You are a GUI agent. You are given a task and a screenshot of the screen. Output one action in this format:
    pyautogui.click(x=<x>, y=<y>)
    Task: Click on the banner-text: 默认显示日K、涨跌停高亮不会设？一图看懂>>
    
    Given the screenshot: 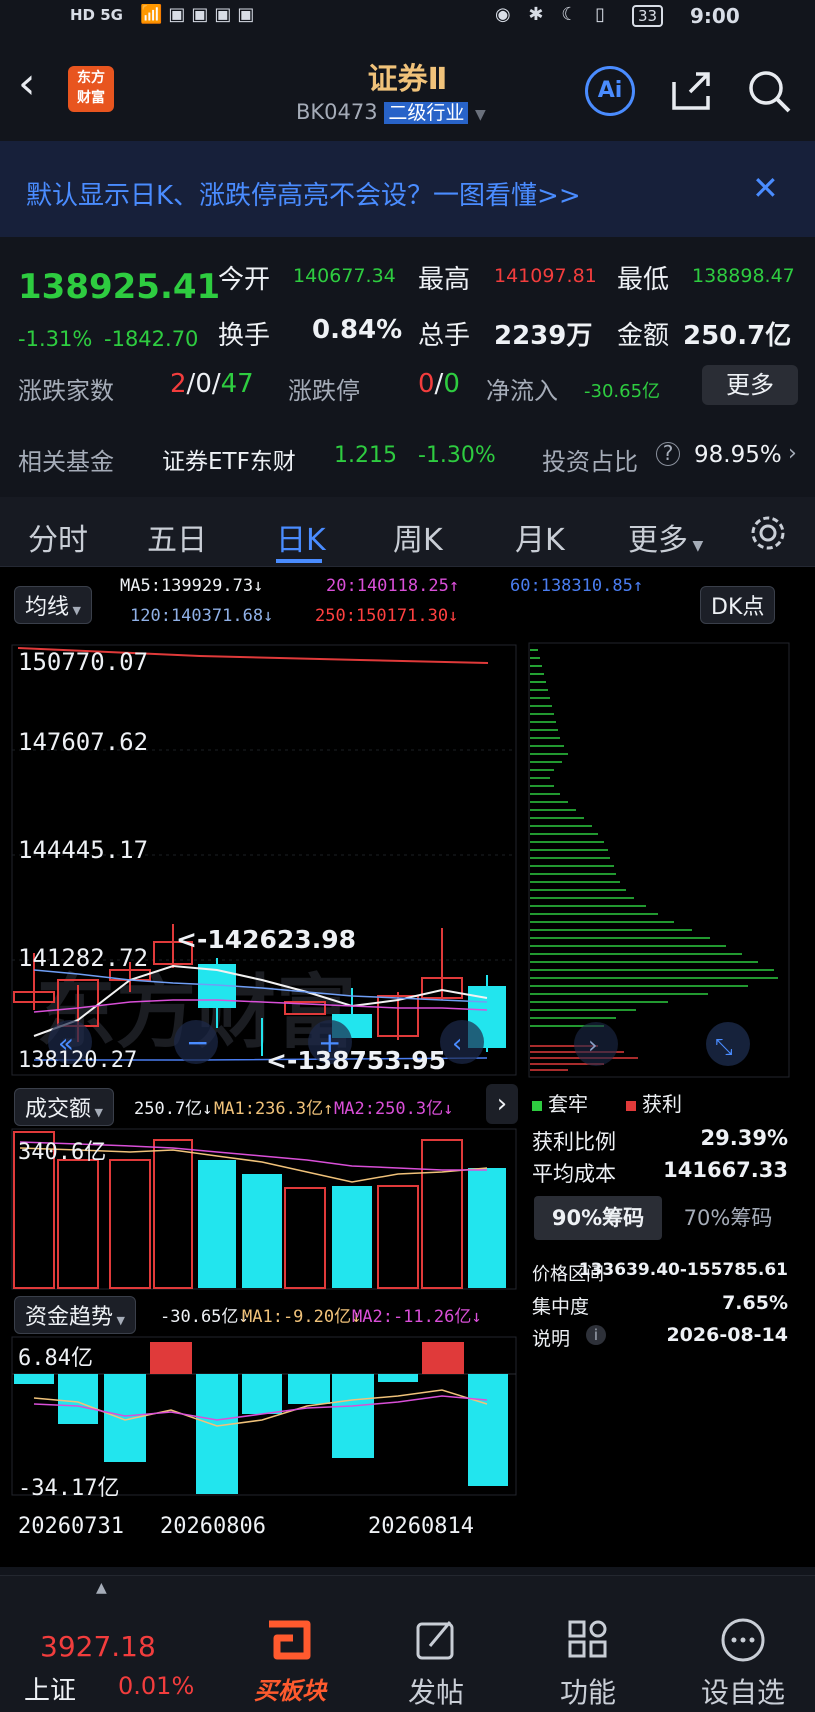 What is the action you would take?
    pyautogui.click(x=303, y=193)
    